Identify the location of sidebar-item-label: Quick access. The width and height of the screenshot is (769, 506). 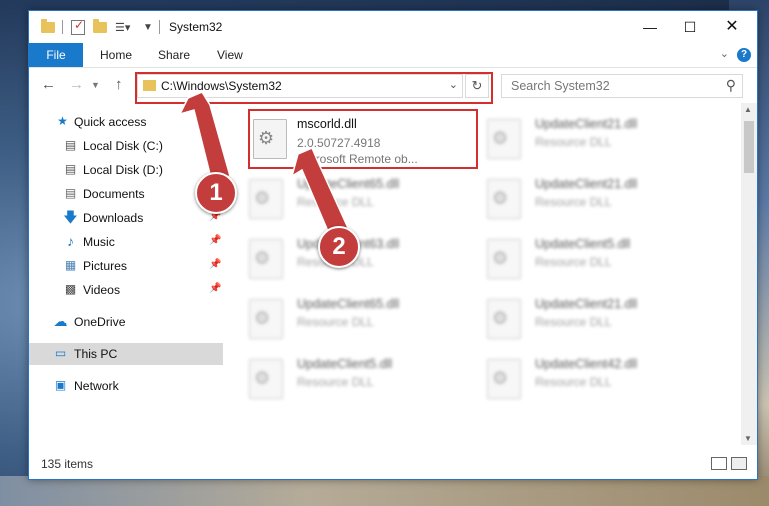
(110, 122).